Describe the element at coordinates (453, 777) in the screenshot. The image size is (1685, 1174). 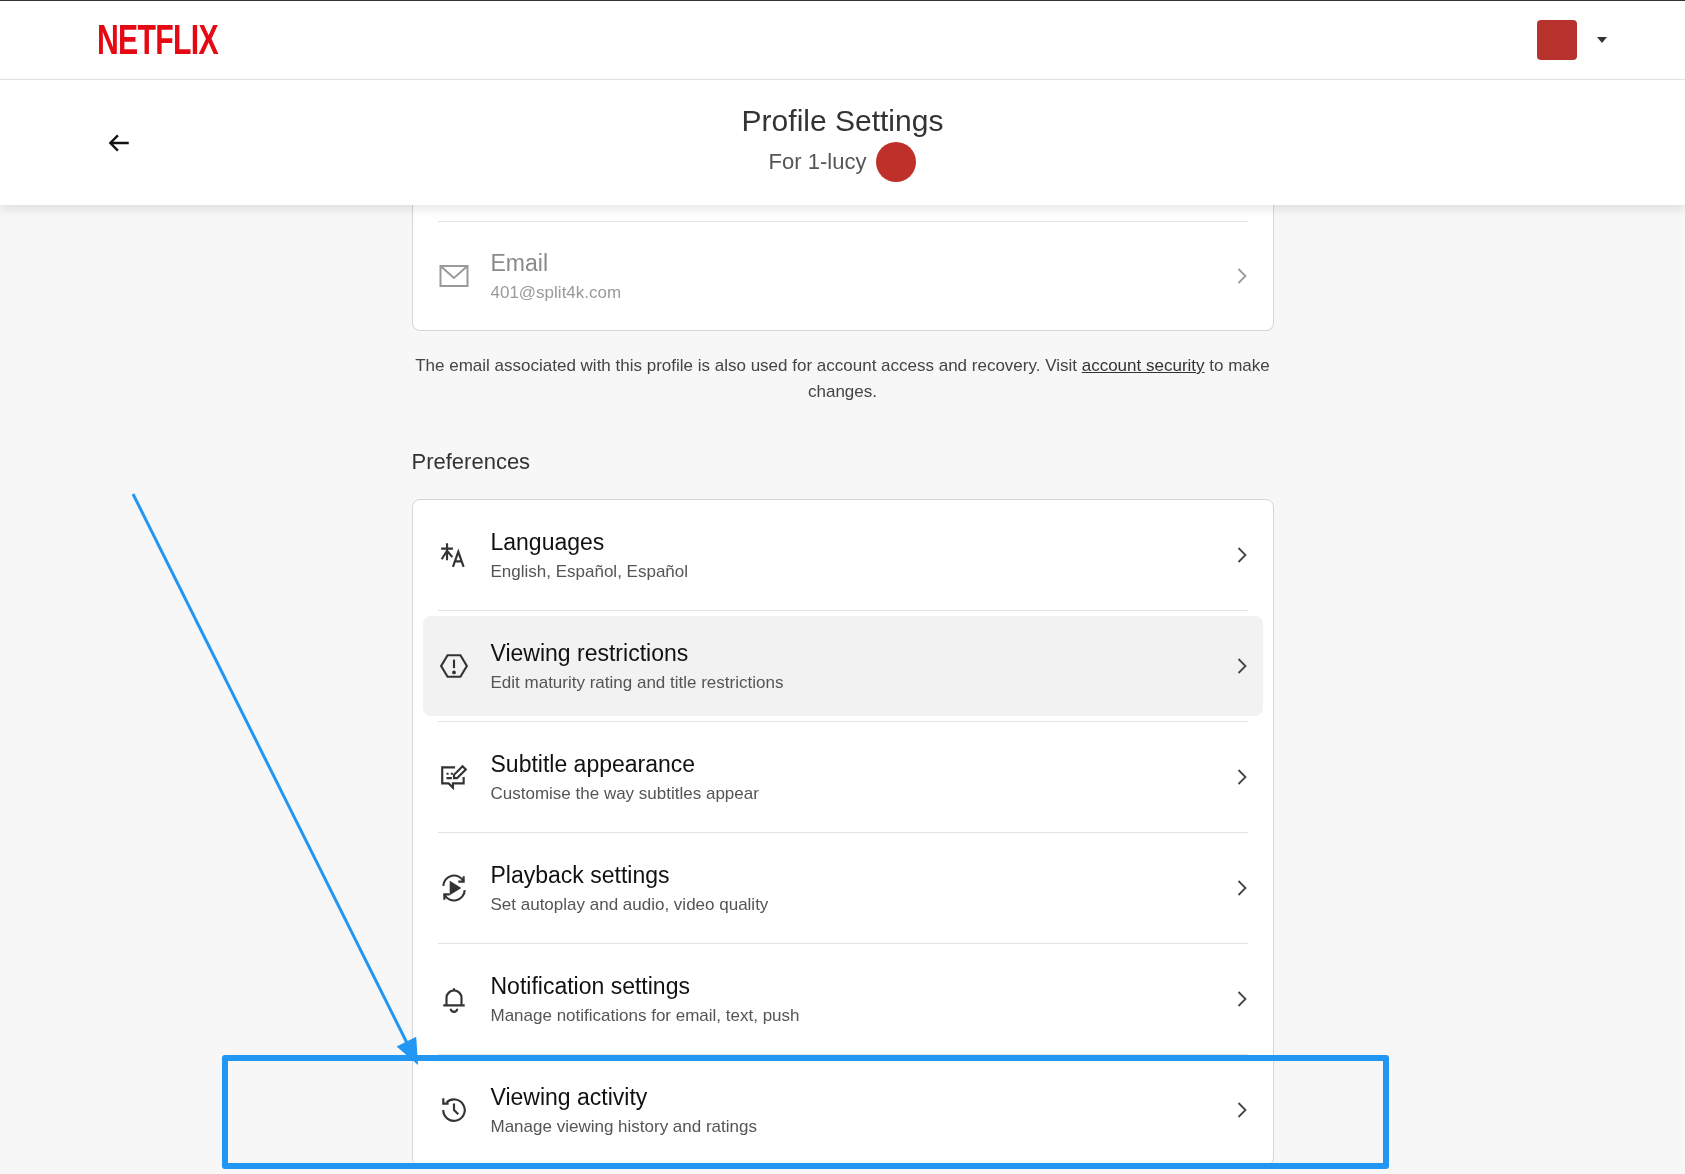
I see `captions-pencil-icon` at that location.